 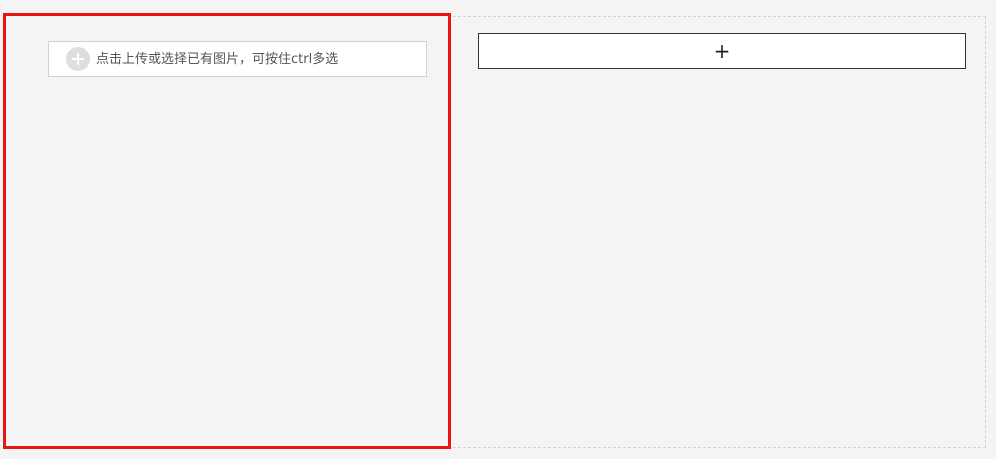 I want to click on upload-images-button: 点击上传或选择已有图片，可按住ctrl多选, so click(x=237, y=59).